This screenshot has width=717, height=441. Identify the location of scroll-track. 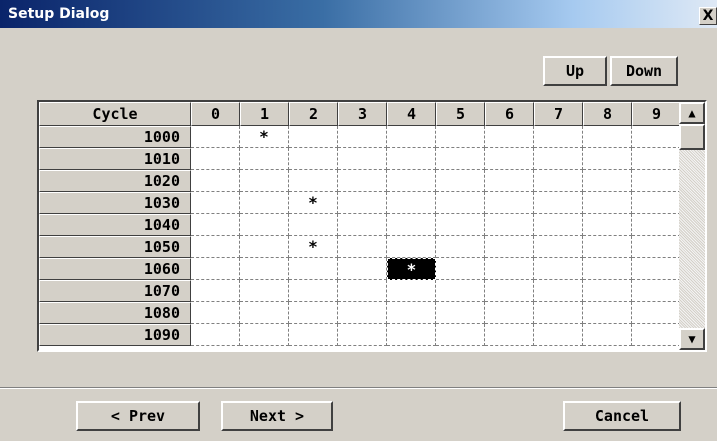
(692, 226).